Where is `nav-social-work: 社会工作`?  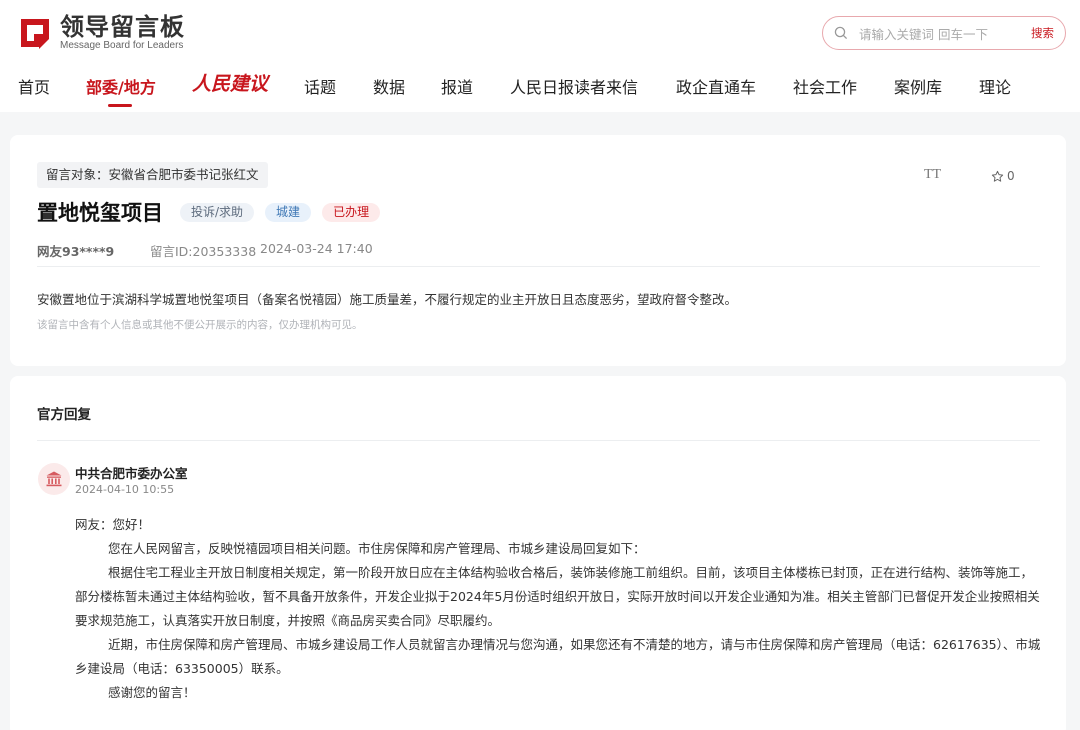
nav-social-work: 社会工作 is located at coordinates (825, 86).